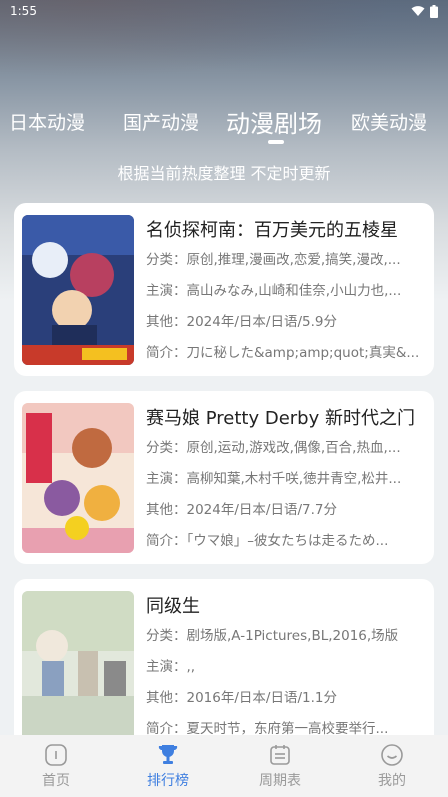 Image resolution: width=448 pixels, height=797 pixels. I want to click on anime-cast: 主演：,,, so click(171, 667).